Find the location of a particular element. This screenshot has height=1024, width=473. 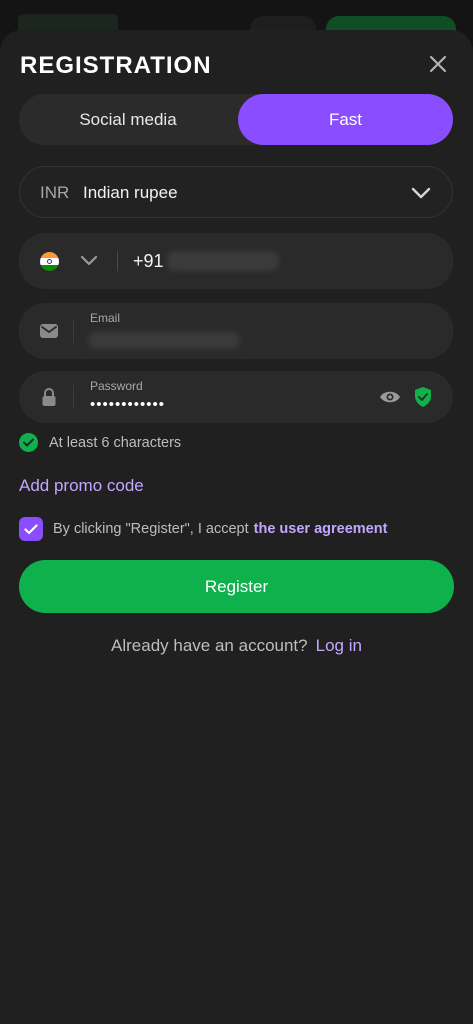

email-field: Email is located at coordinates (236, 331).